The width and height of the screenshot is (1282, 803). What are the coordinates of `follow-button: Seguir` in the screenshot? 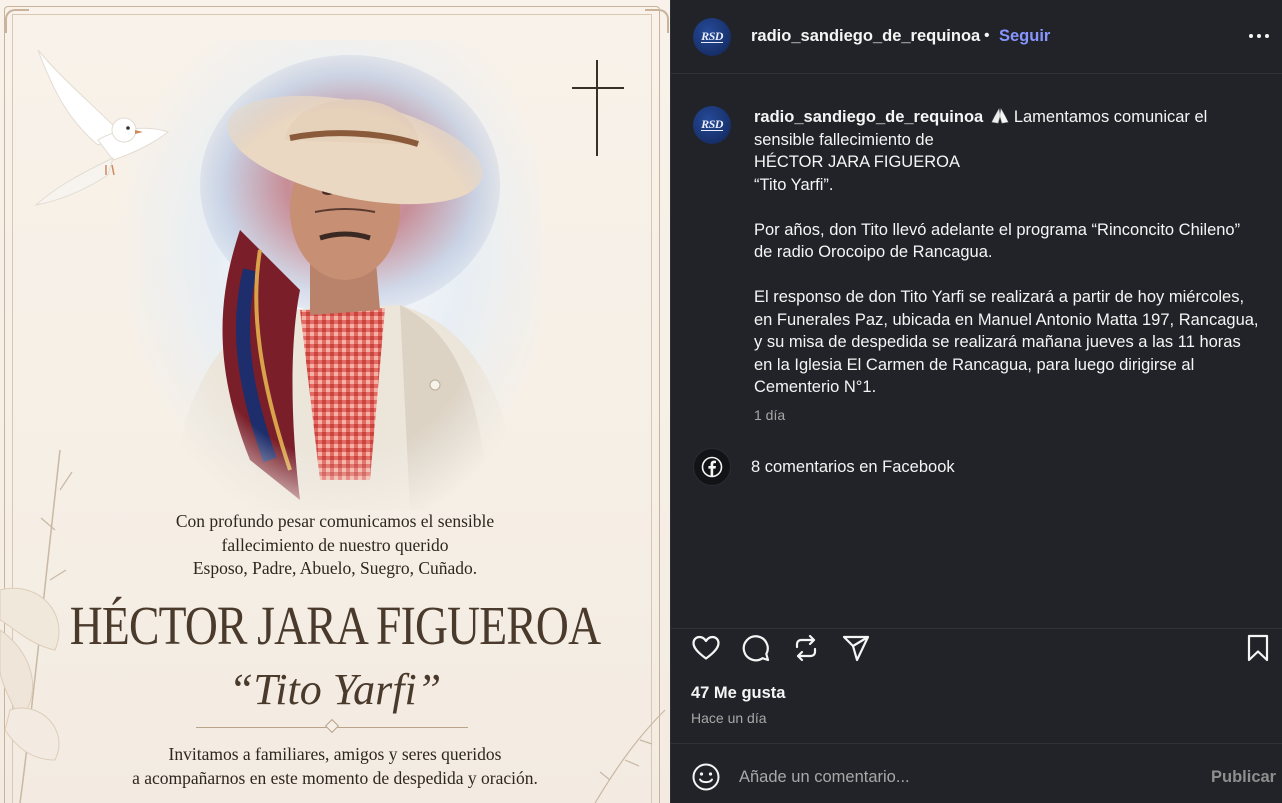 It's located at (1024, 36).